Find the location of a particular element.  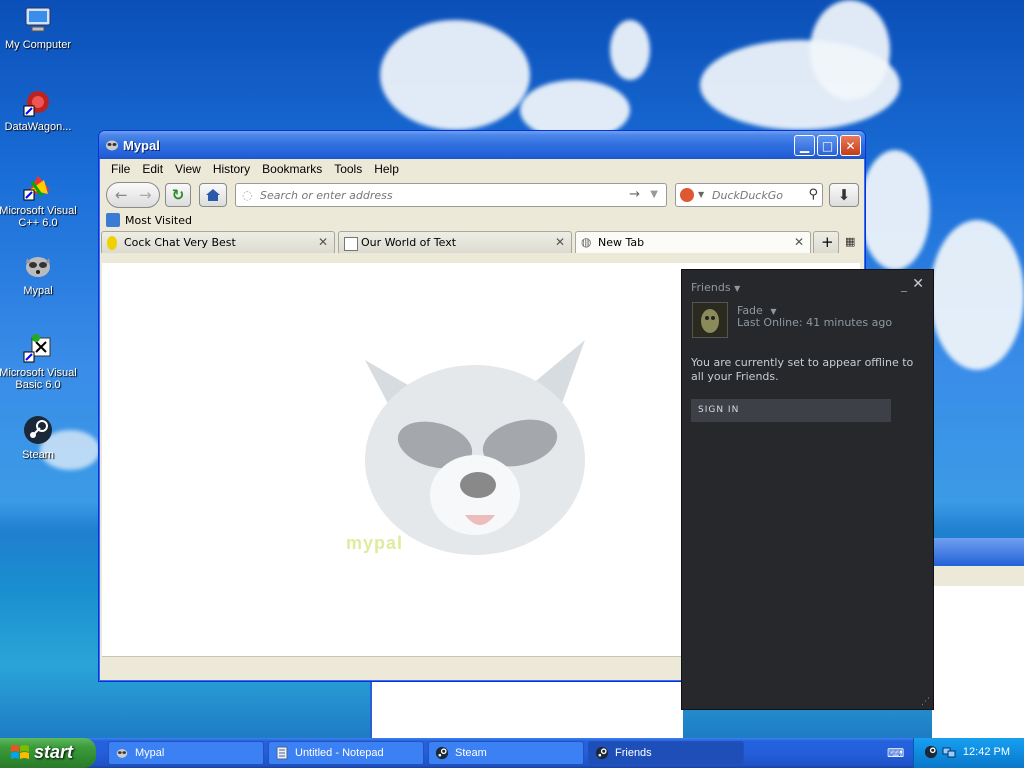

desktop-icon-mypal: Mypal is located at coordinates (39, 273).